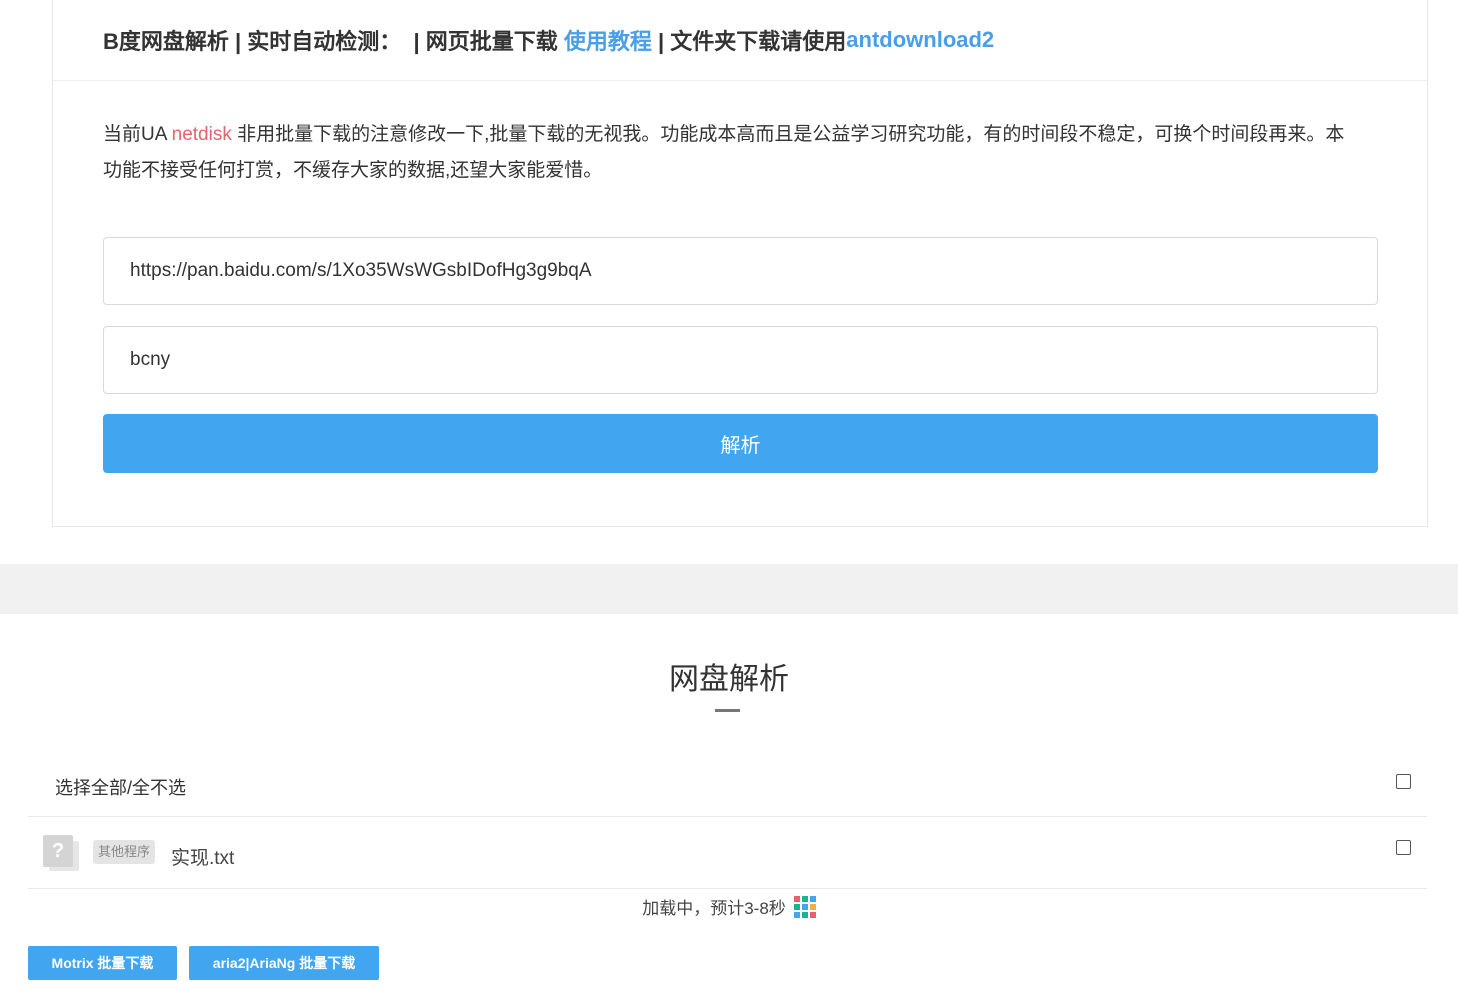  Describe the element at coordinates (749, 41) in the screenshot. I see `header-middle: | 文件夹下载请使用` at that location.